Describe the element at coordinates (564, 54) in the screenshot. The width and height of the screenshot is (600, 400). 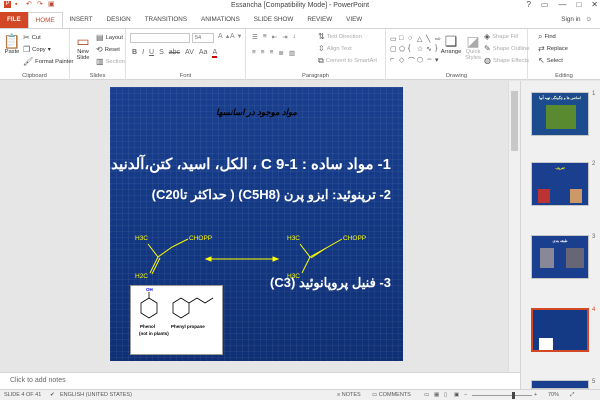
I see `editing-group: ⌕ Find ⇄ Replace ↖ Select Editing` at that location.